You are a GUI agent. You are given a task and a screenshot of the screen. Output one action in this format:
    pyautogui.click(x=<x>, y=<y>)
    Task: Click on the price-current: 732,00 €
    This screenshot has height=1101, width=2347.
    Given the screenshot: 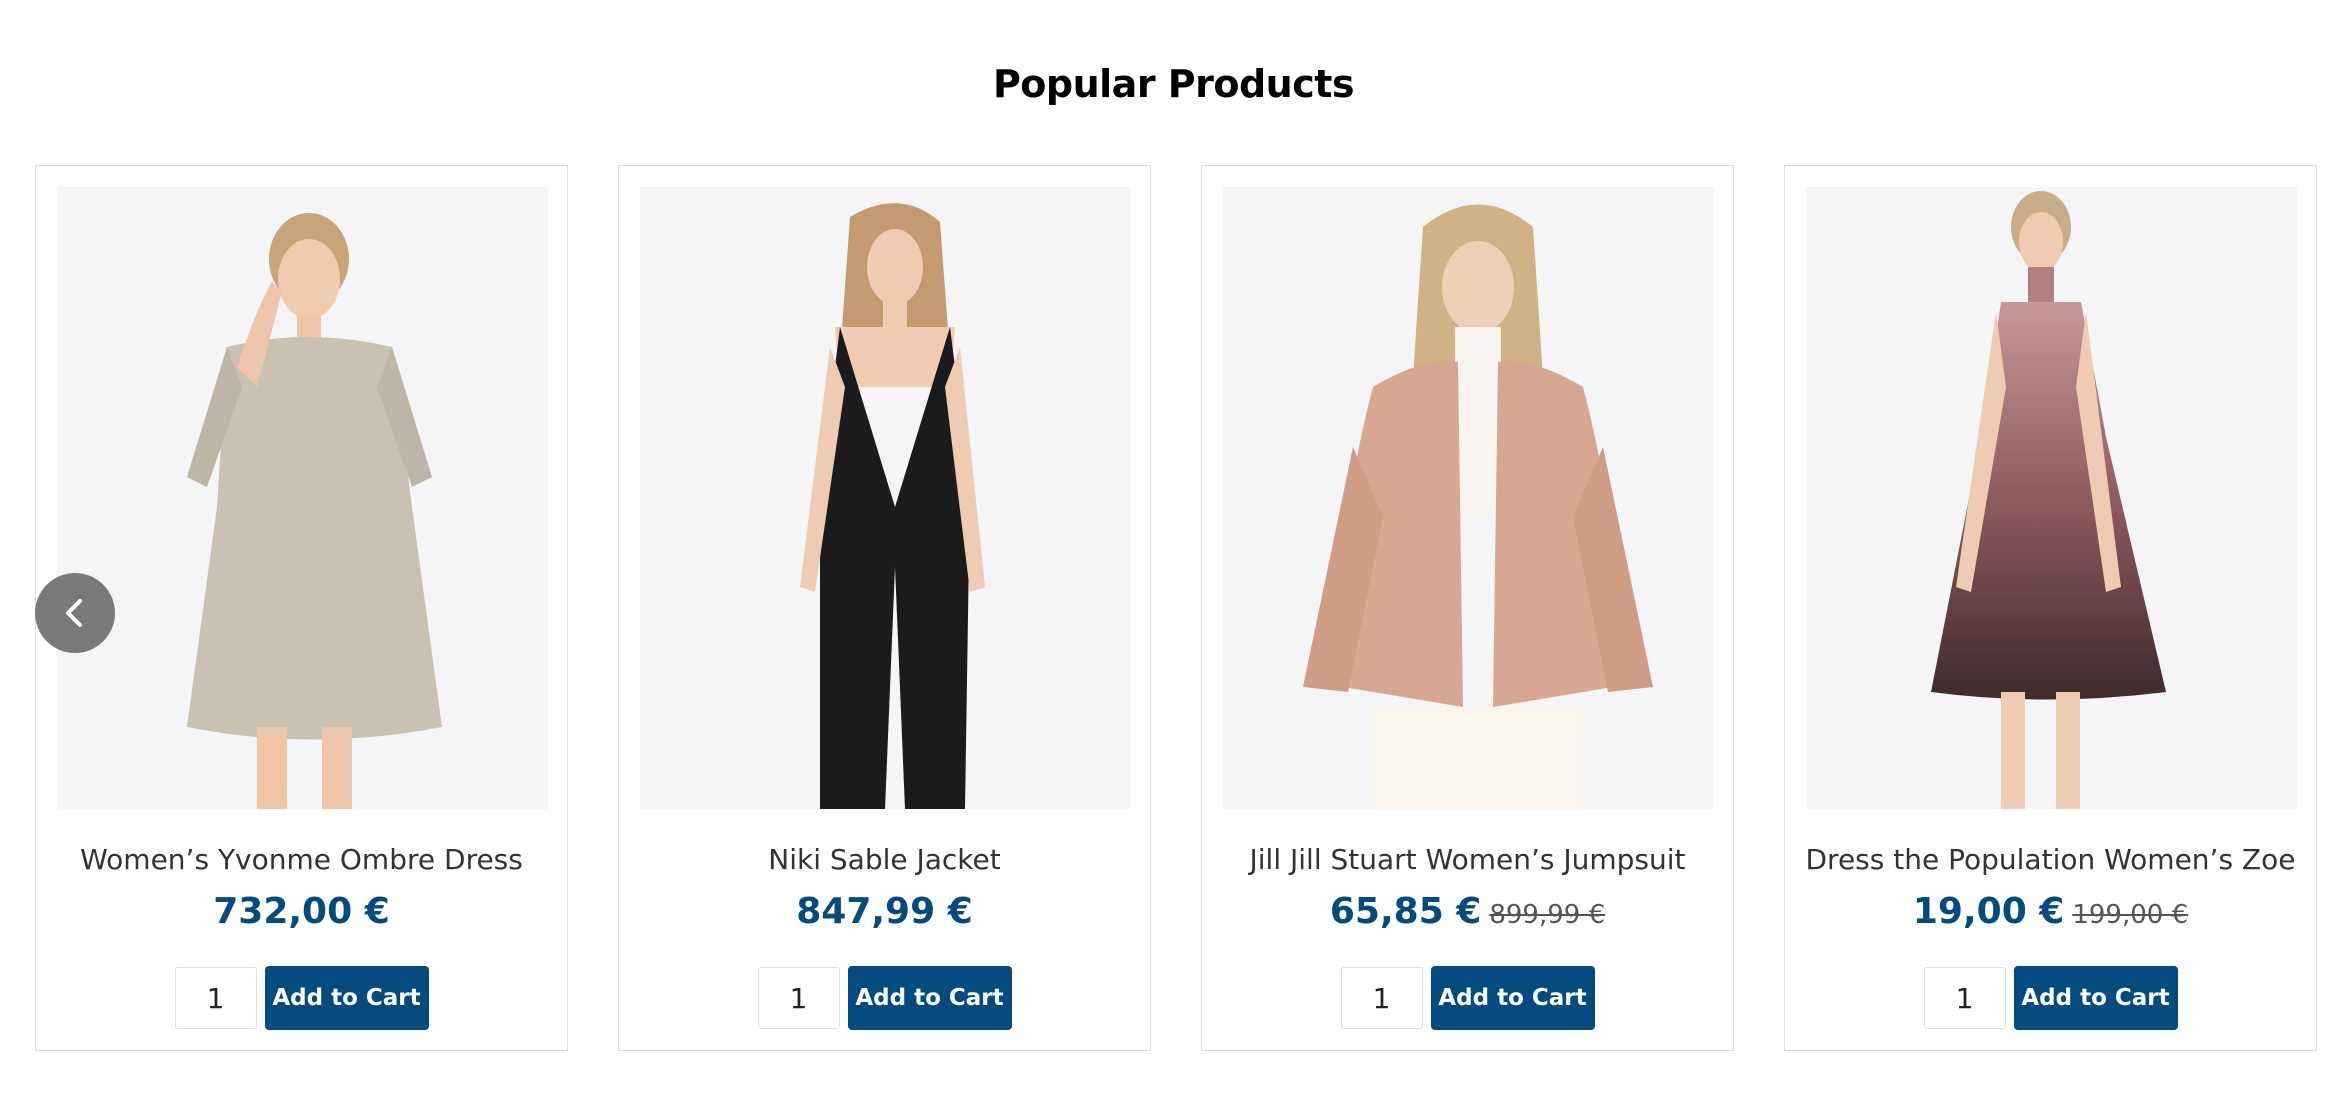 What is the action you would take?
    pyautogui.click(x=301, y=911)
    